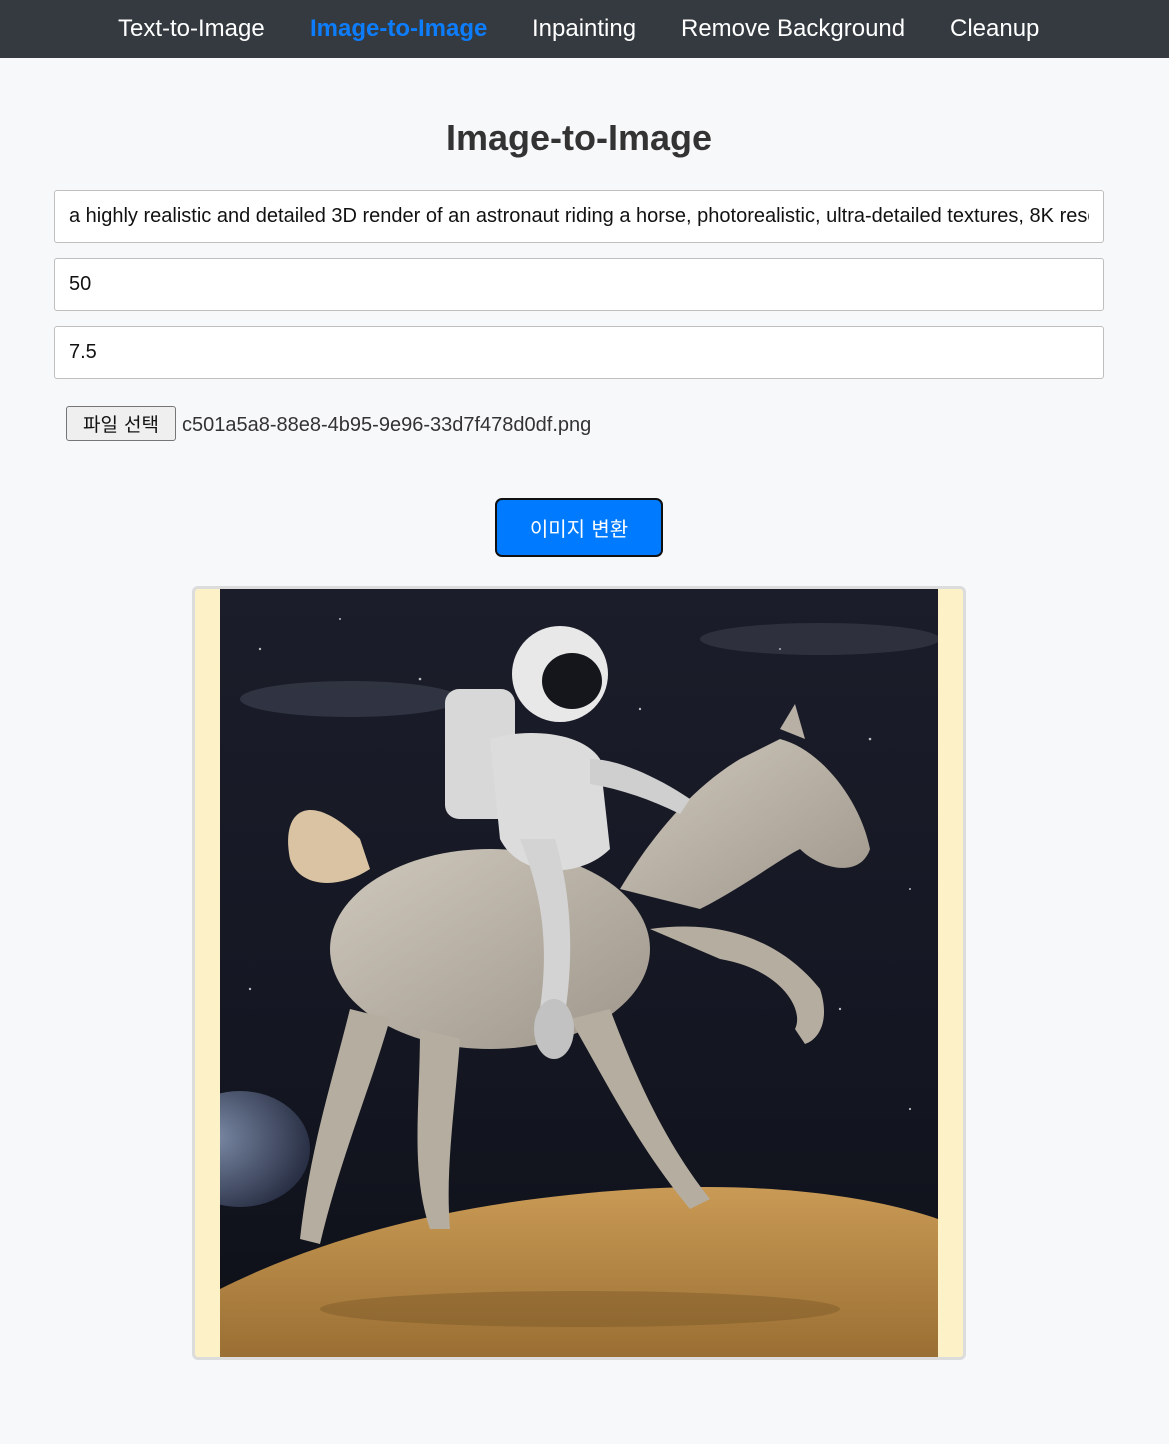  What do you see at coordinates (579, 527) in the screenshot?
I see `convert-image-button: 이미지 변환` at bounding box center [579, 527].